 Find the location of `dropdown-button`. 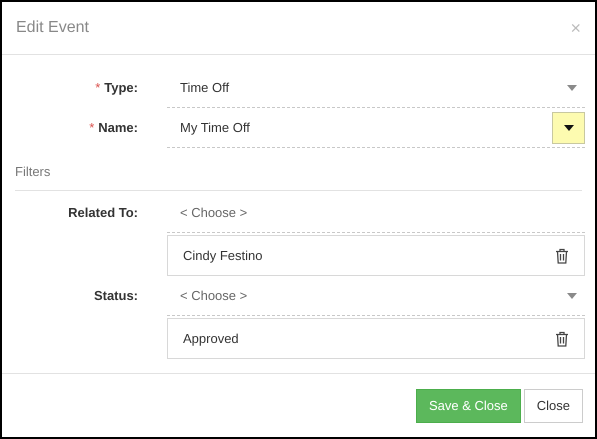

dropdown-button is located at coordinates (568, 128).